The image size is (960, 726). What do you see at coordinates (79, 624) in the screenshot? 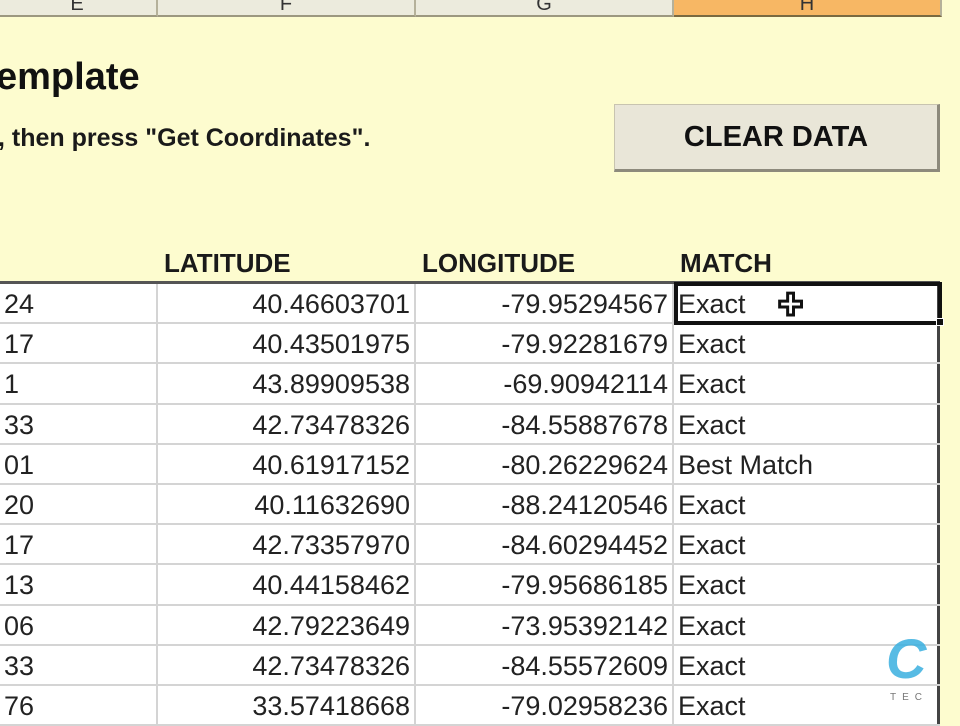
I see `cell-id: 06` at bounding box center [79, 624].